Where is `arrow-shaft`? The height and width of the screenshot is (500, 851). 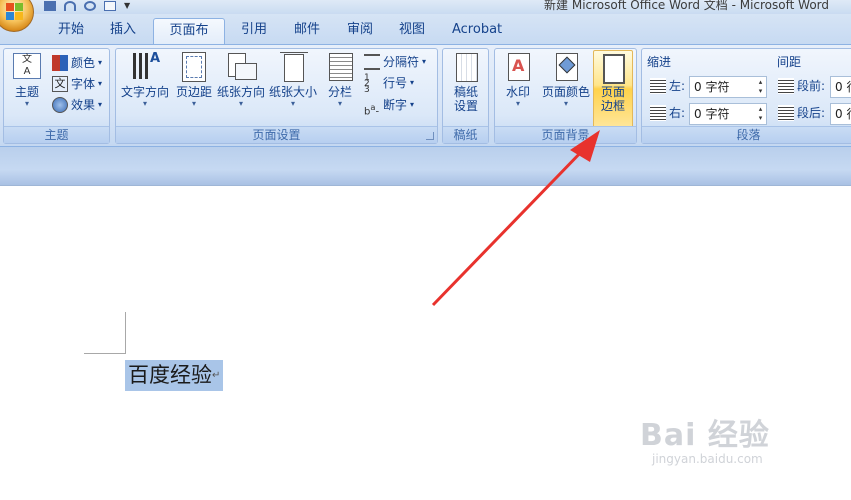
arrow-shaft is located at coordinates (509, 226).